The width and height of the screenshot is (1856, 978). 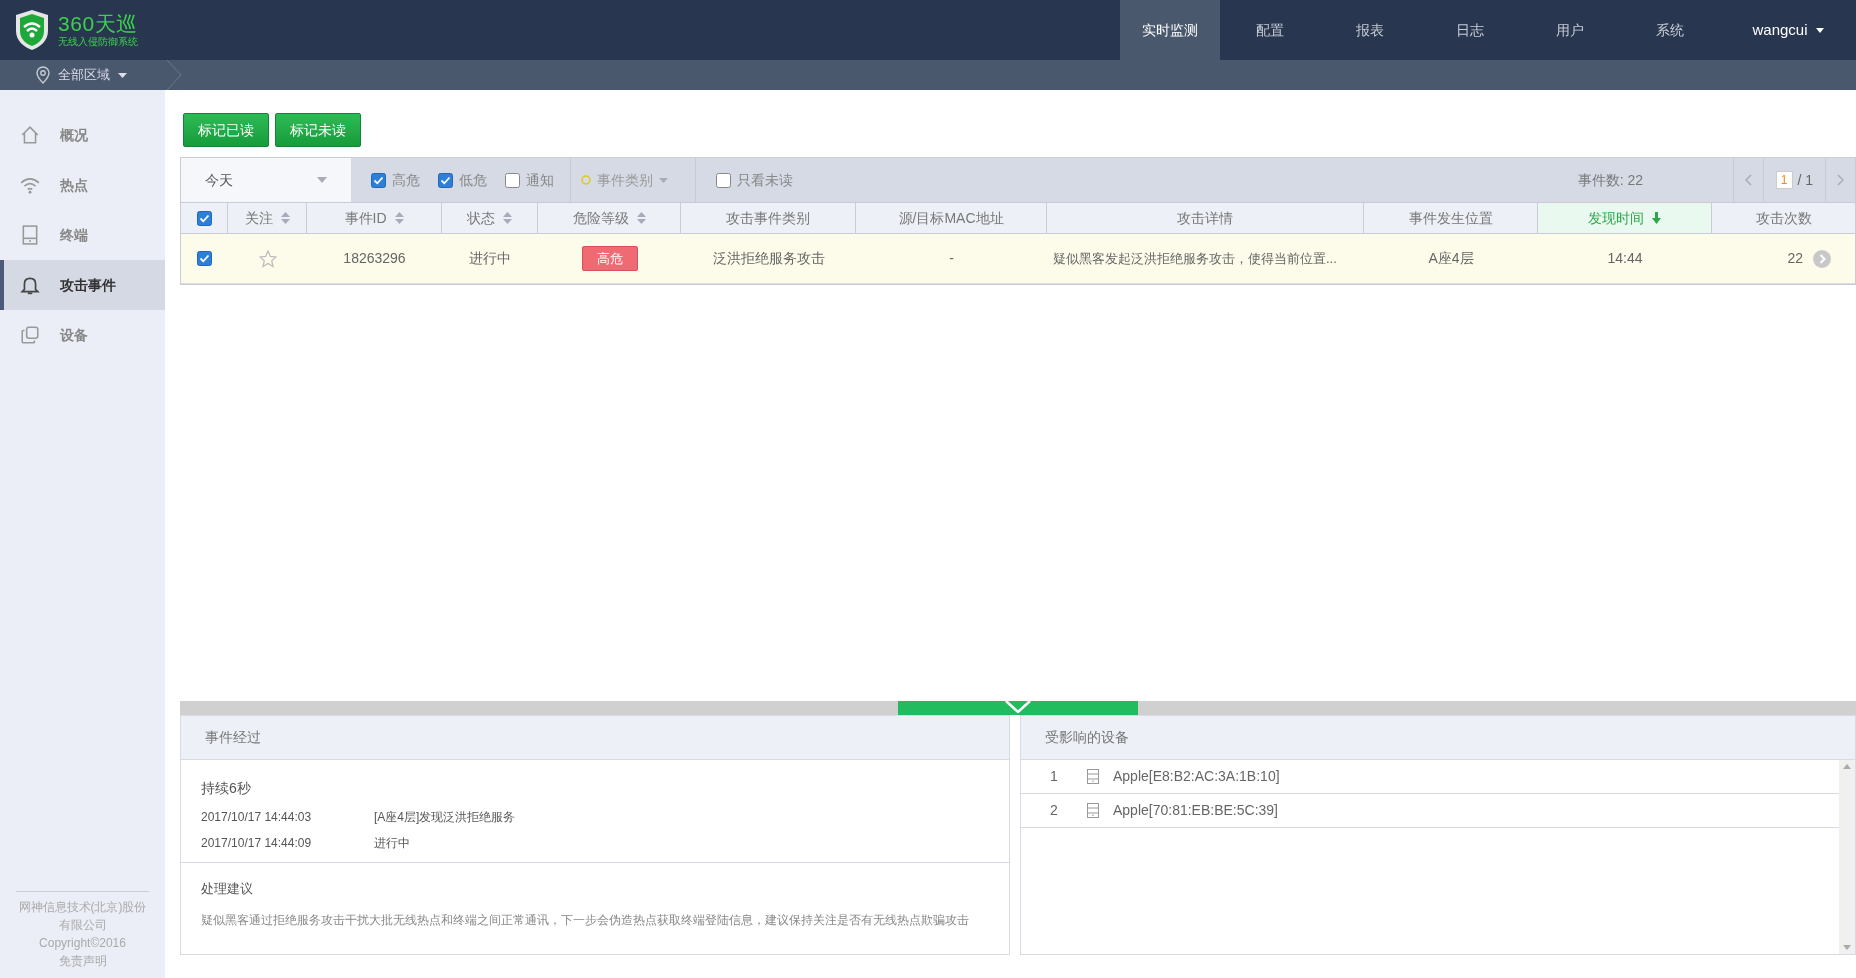 What do you see at coordinates (1670, 30) in the screenshot?
I see `nav-tab: 系统` at bounding box center [1670, 30].